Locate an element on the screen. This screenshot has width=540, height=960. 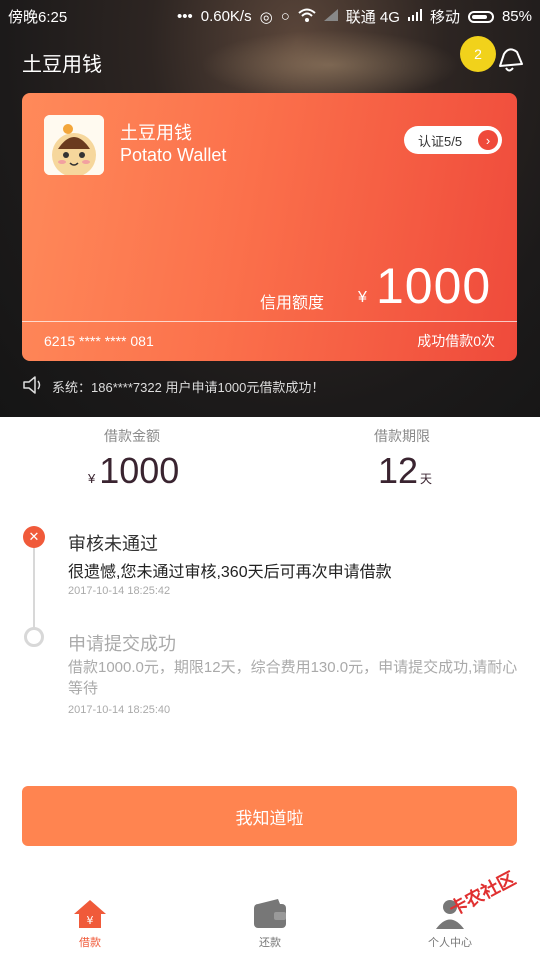
loan-term: 12 天 is located at coordinates (405, 471).